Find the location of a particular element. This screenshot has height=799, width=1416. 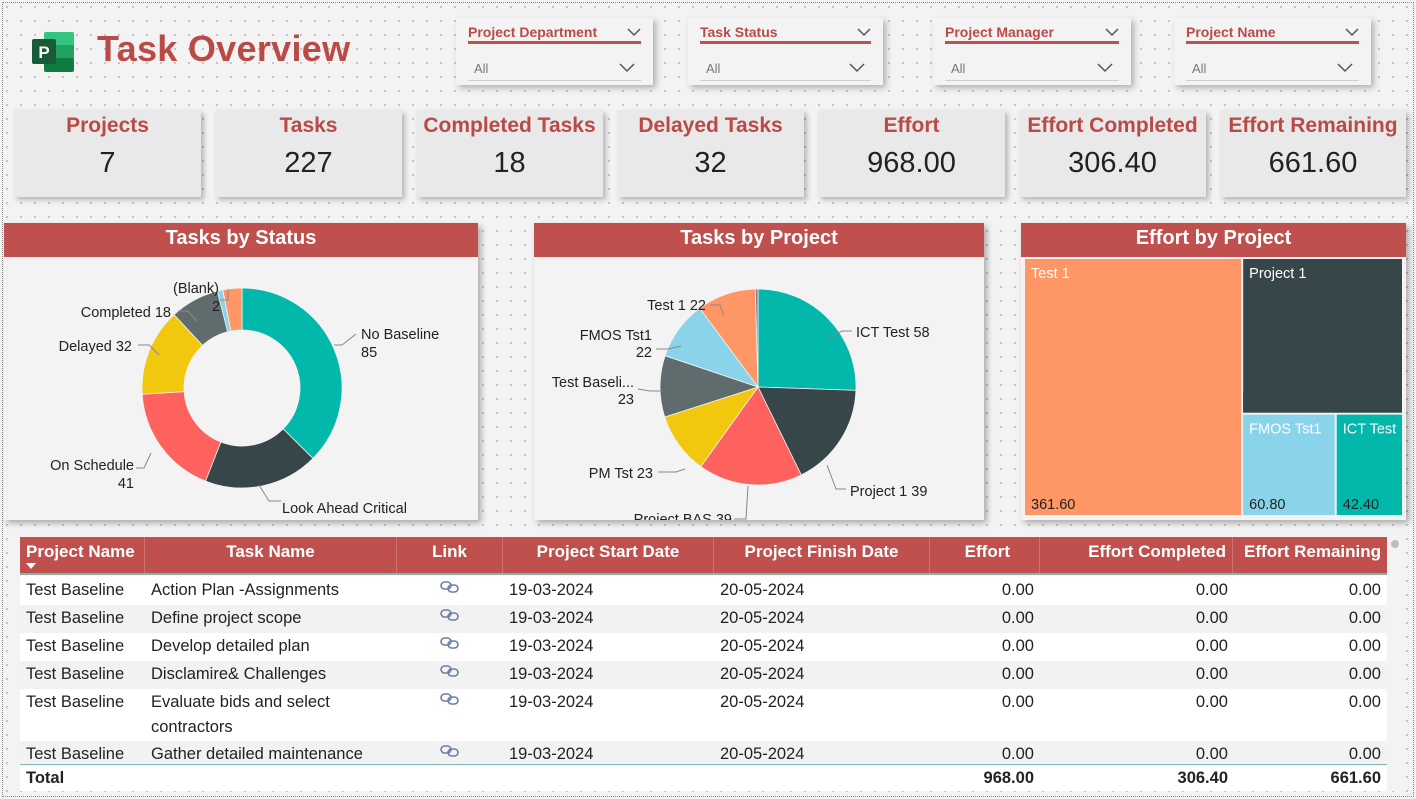

kpi-label: Delayed Tasks is located at coordinates (710, 125).